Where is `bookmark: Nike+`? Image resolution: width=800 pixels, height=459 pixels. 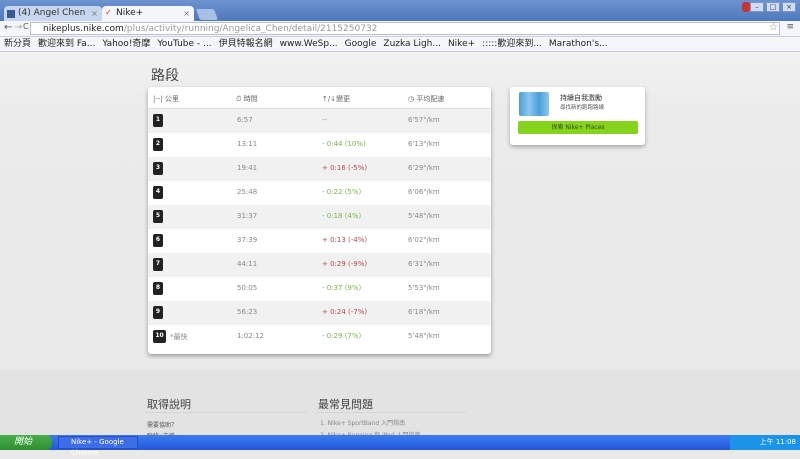 bookmark: Nike+ is located at coordinates (461, 44).